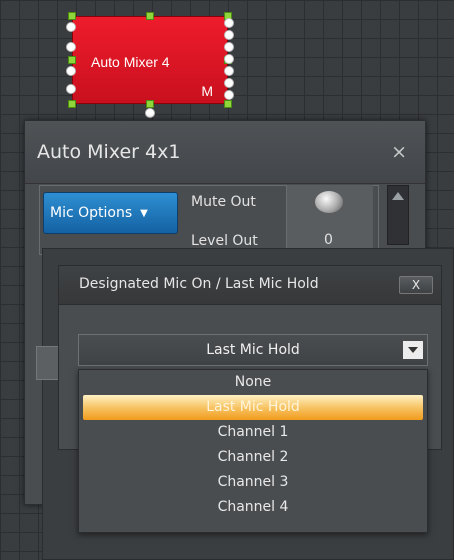 This screenshot has height=560, width=454. What do you see at coordinates (224, 241) in the screenshot?
I see `level-out-label: Level Out` at bounding box center [224, 241].